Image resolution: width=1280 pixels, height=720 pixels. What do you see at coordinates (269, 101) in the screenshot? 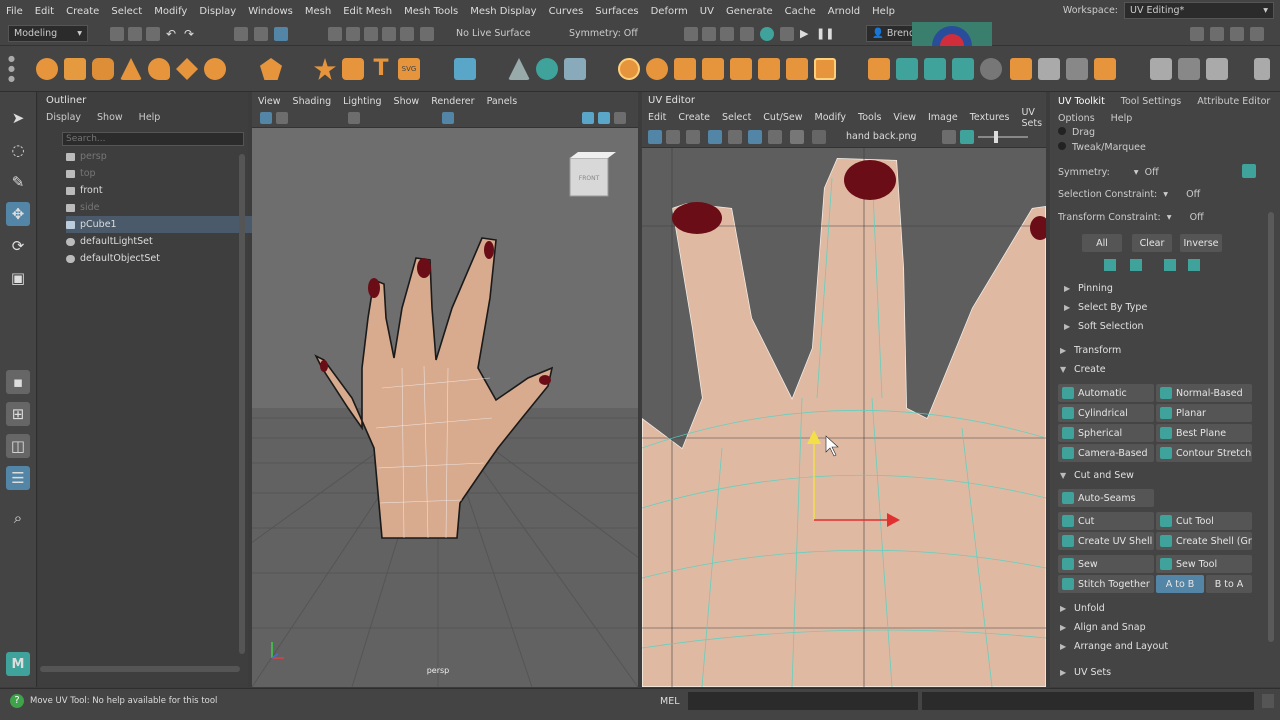
I see `viewport-menu-view: View` at bounding box center [269, 101].